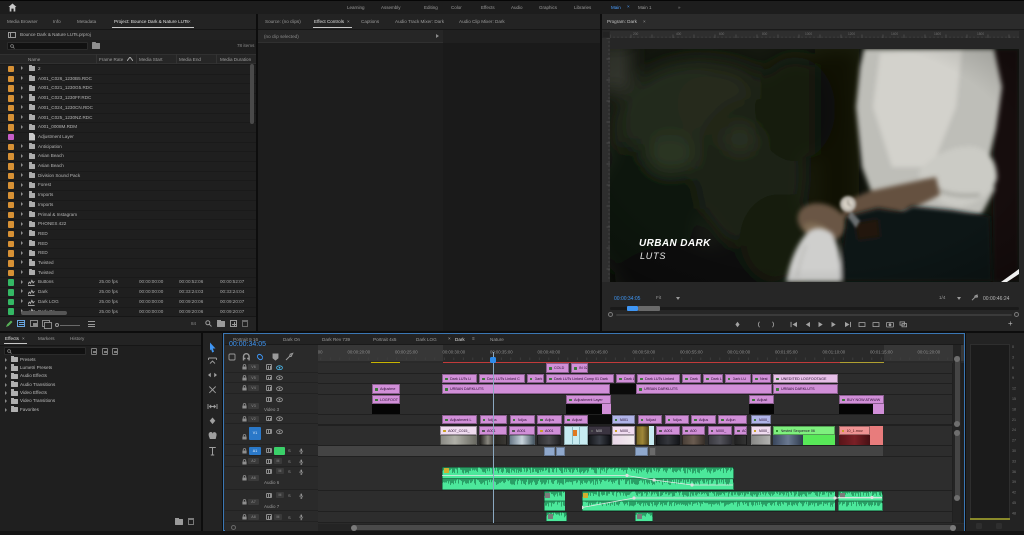  Describe the element at coordinates (1014, 493) in the screenshot. I see `svg-text: 42` at that location.